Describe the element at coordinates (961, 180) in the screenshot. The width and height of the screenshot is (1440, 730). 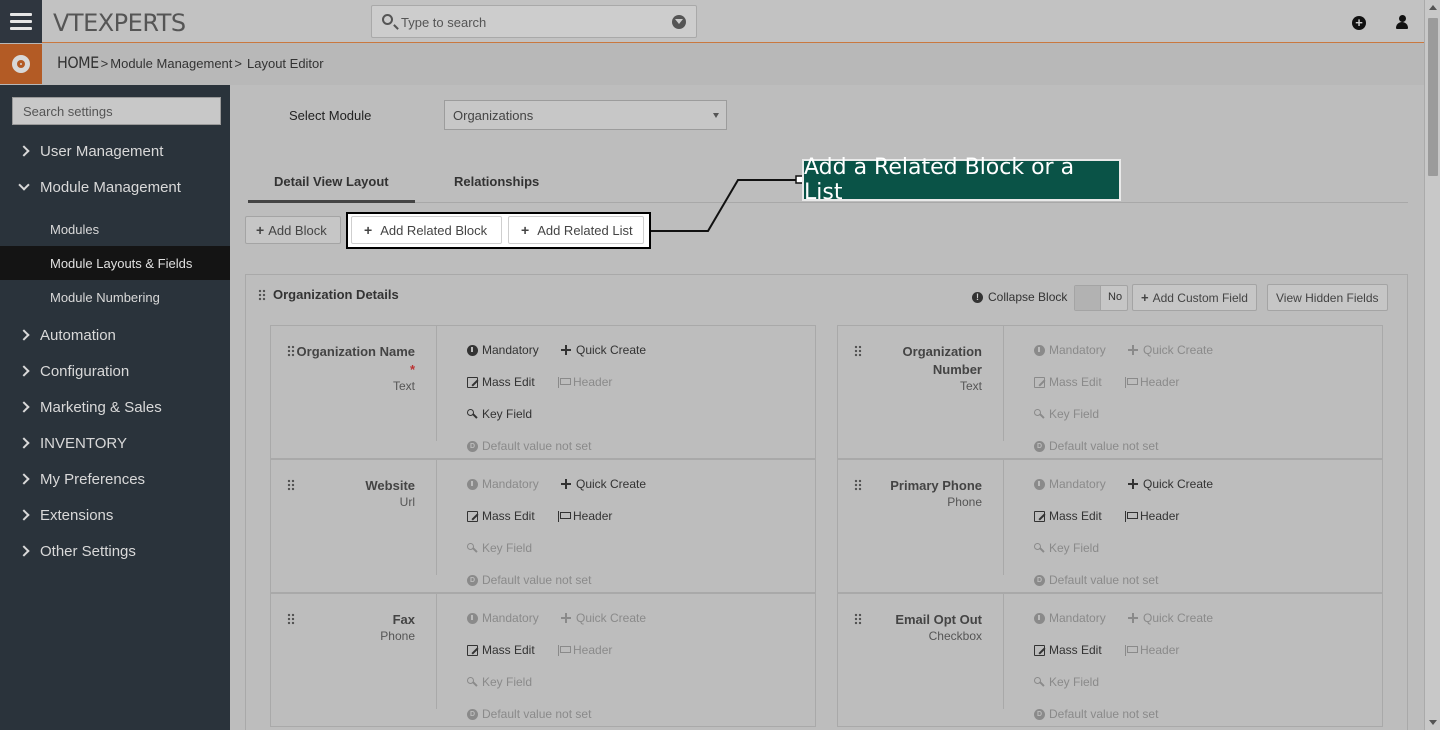
I see `callout-annotation: Add a Related Block or a List` at that location.